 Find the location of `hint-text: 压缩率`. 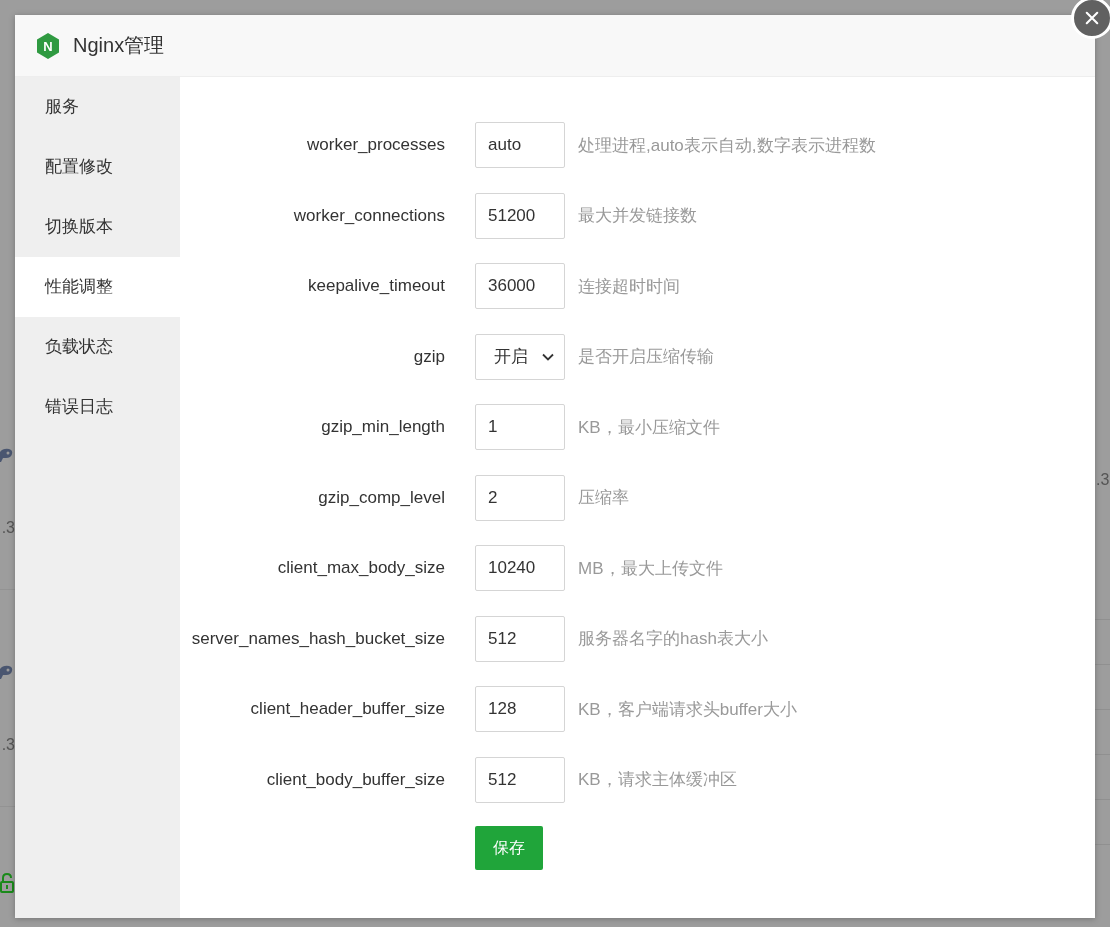

hint-text: 压缩率 is located at coordinates (603, 498).